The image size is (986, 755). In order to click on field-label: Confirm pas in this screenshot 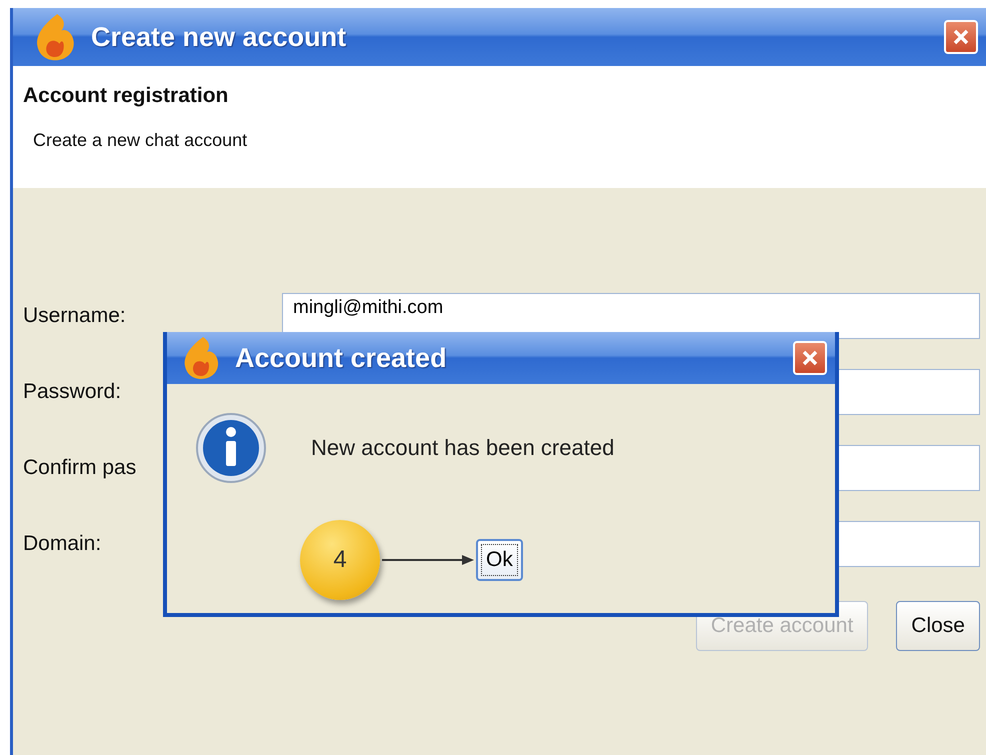, I will do `click(80, 468)`.